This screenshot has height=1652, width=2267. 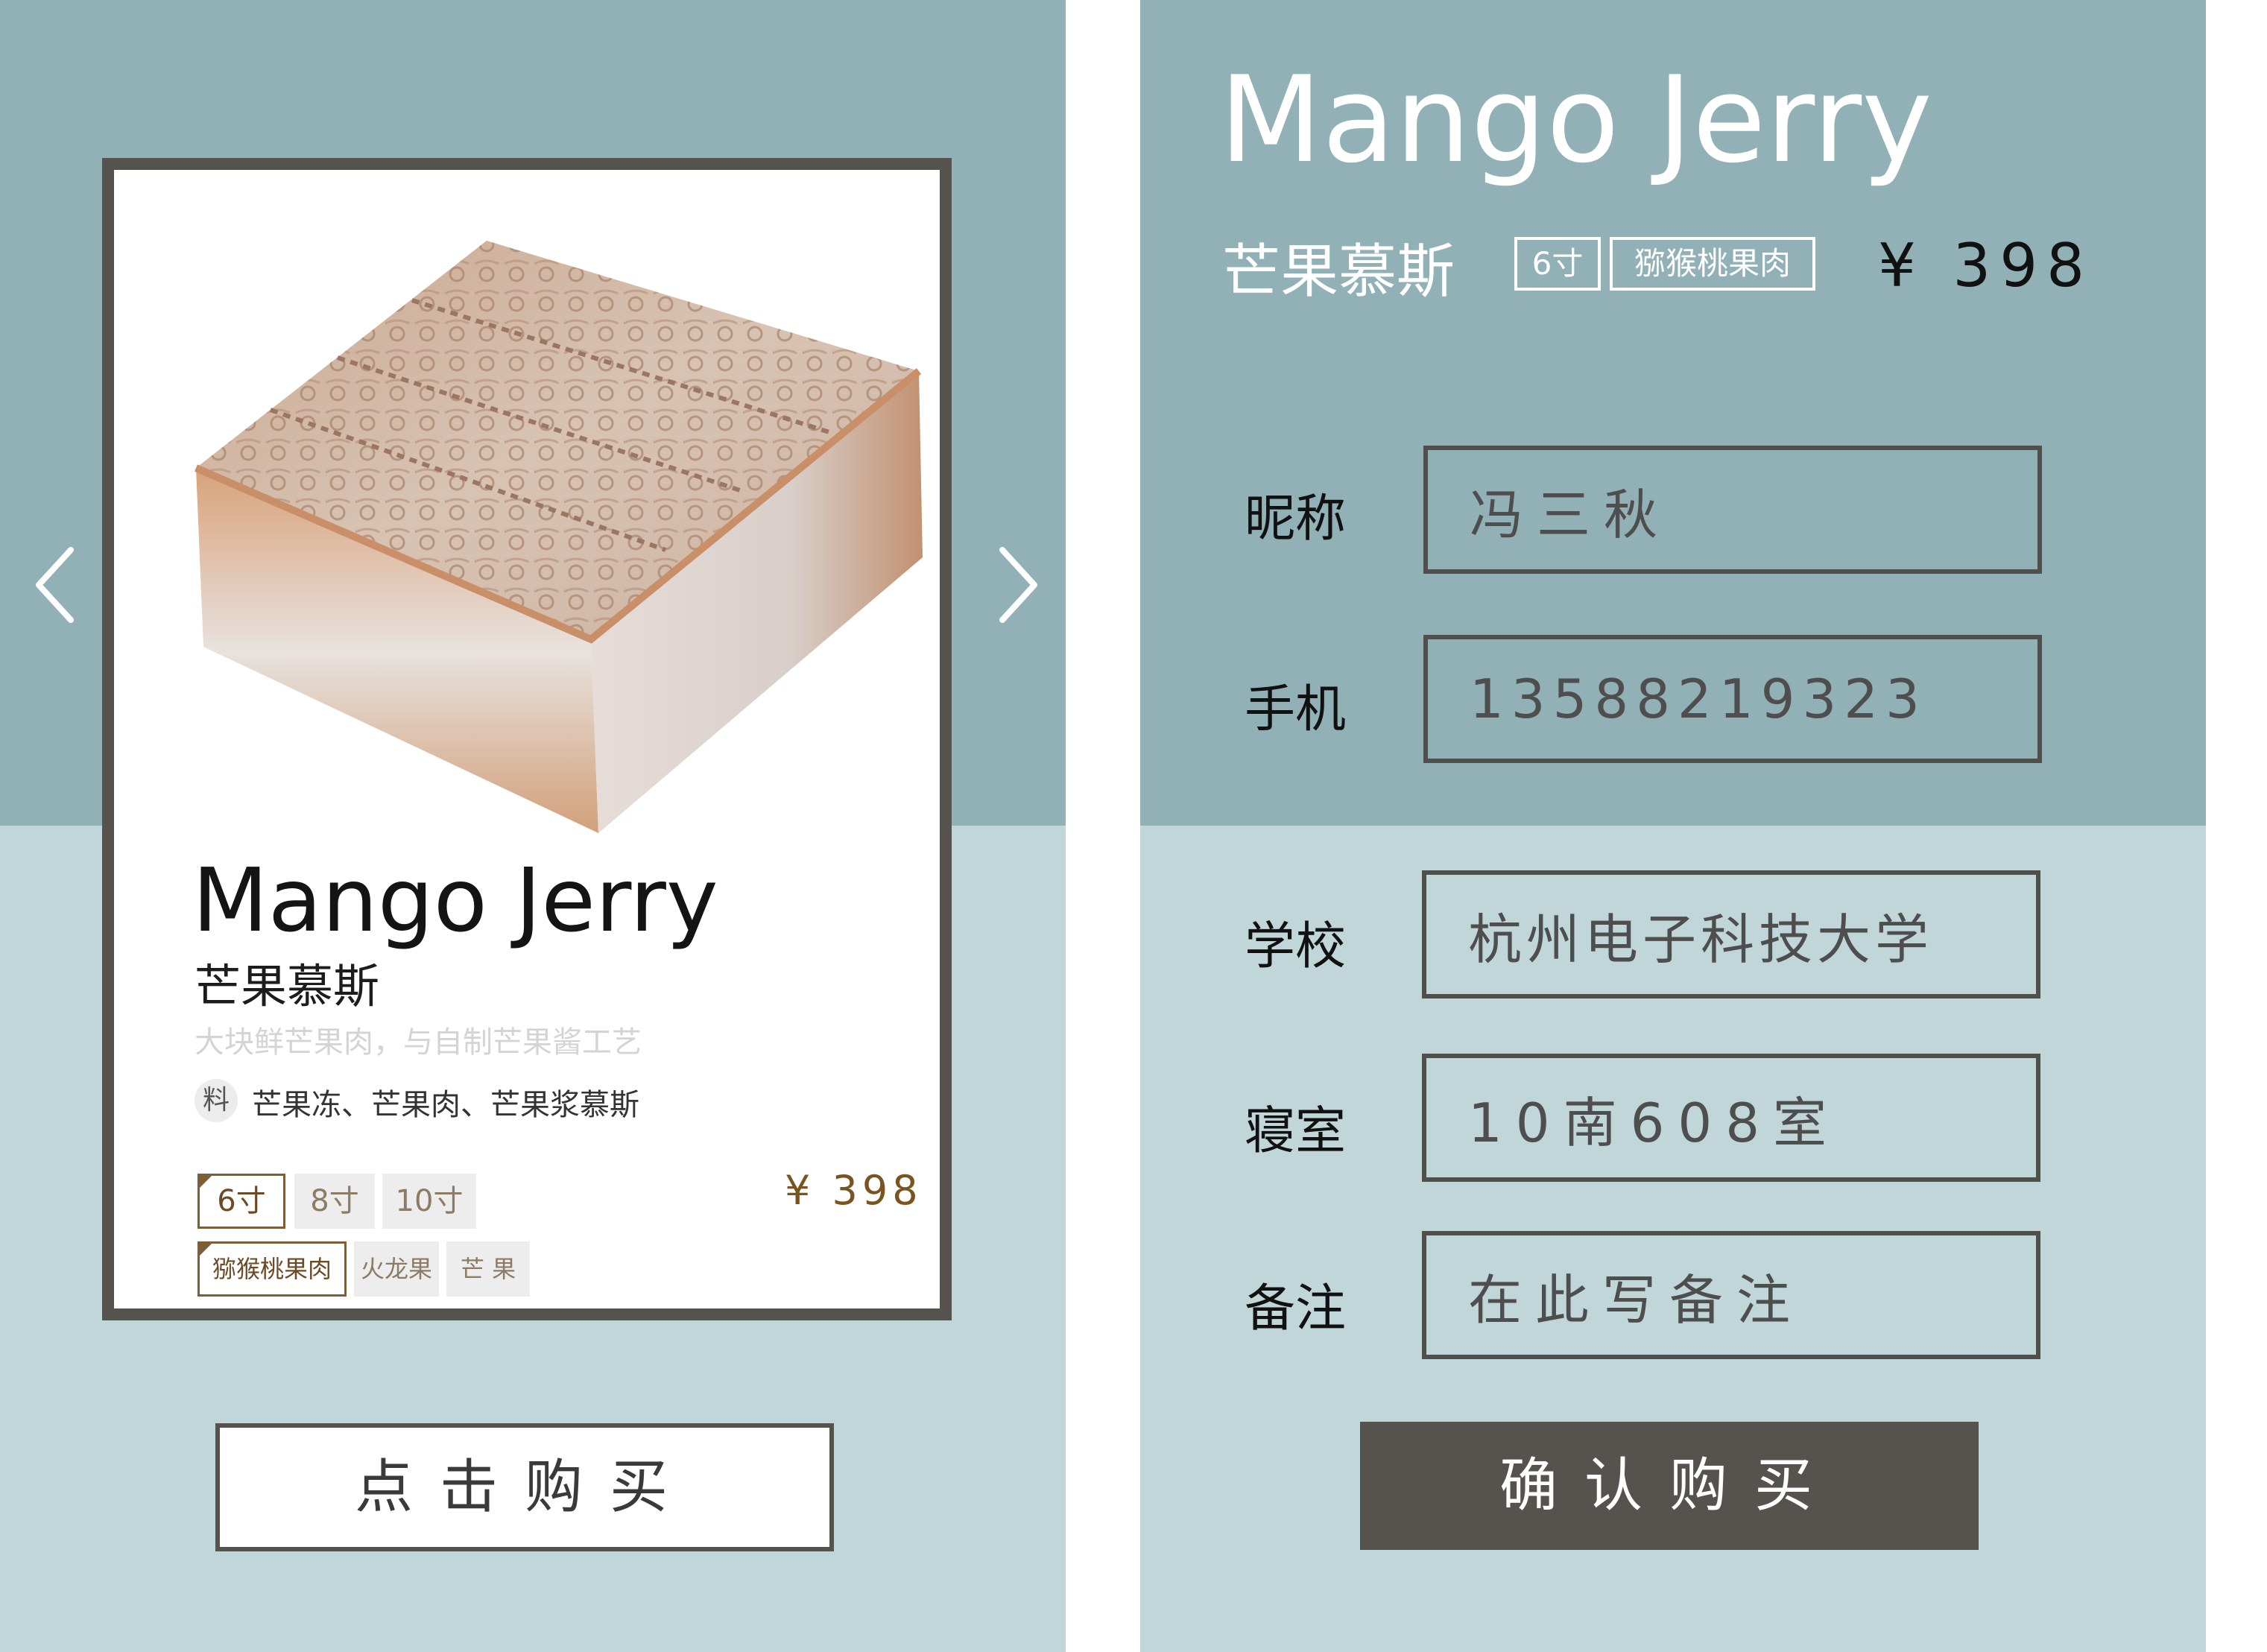 What do you see at coordinates (1732, 699) in the screenshot?
I see `phone-input` at bounding box center [1732, 699].